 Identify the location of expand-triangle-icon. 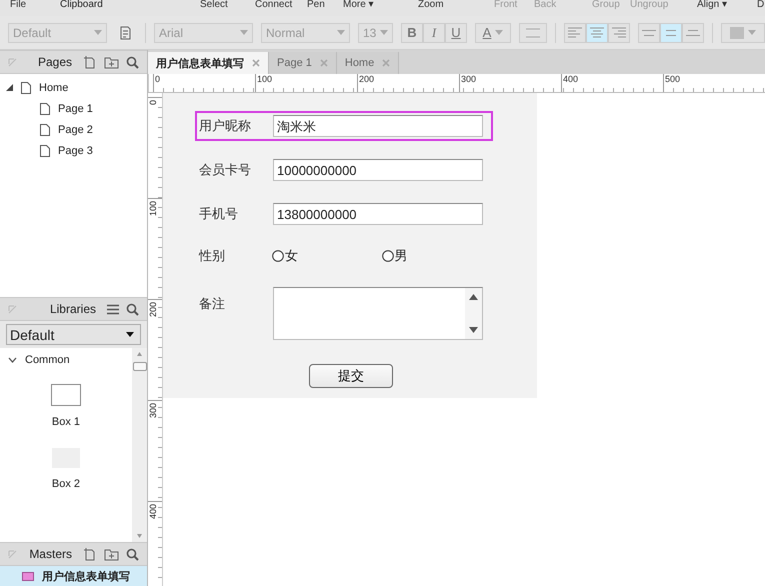
(9, 87).